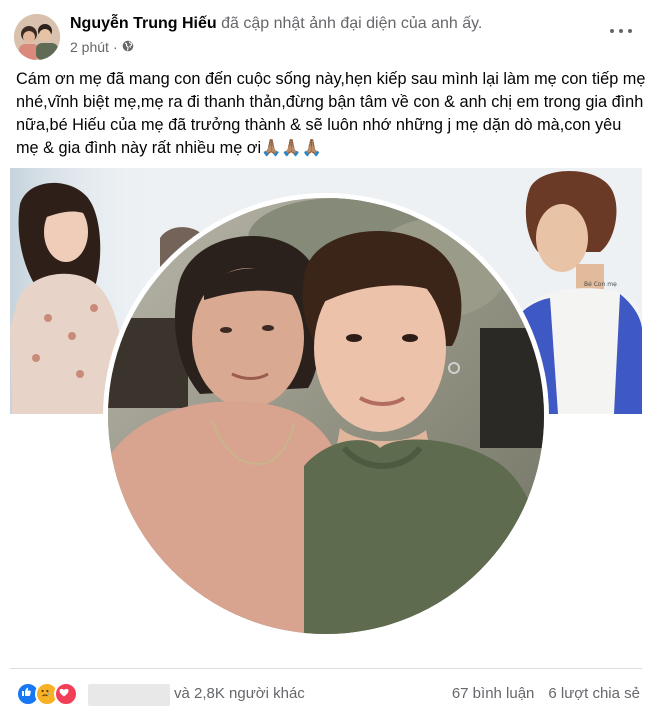  Describe the element at coordinates (600, 284) in the screenshot. I see `tattoo-text: Bé Con mẹ` at that location.